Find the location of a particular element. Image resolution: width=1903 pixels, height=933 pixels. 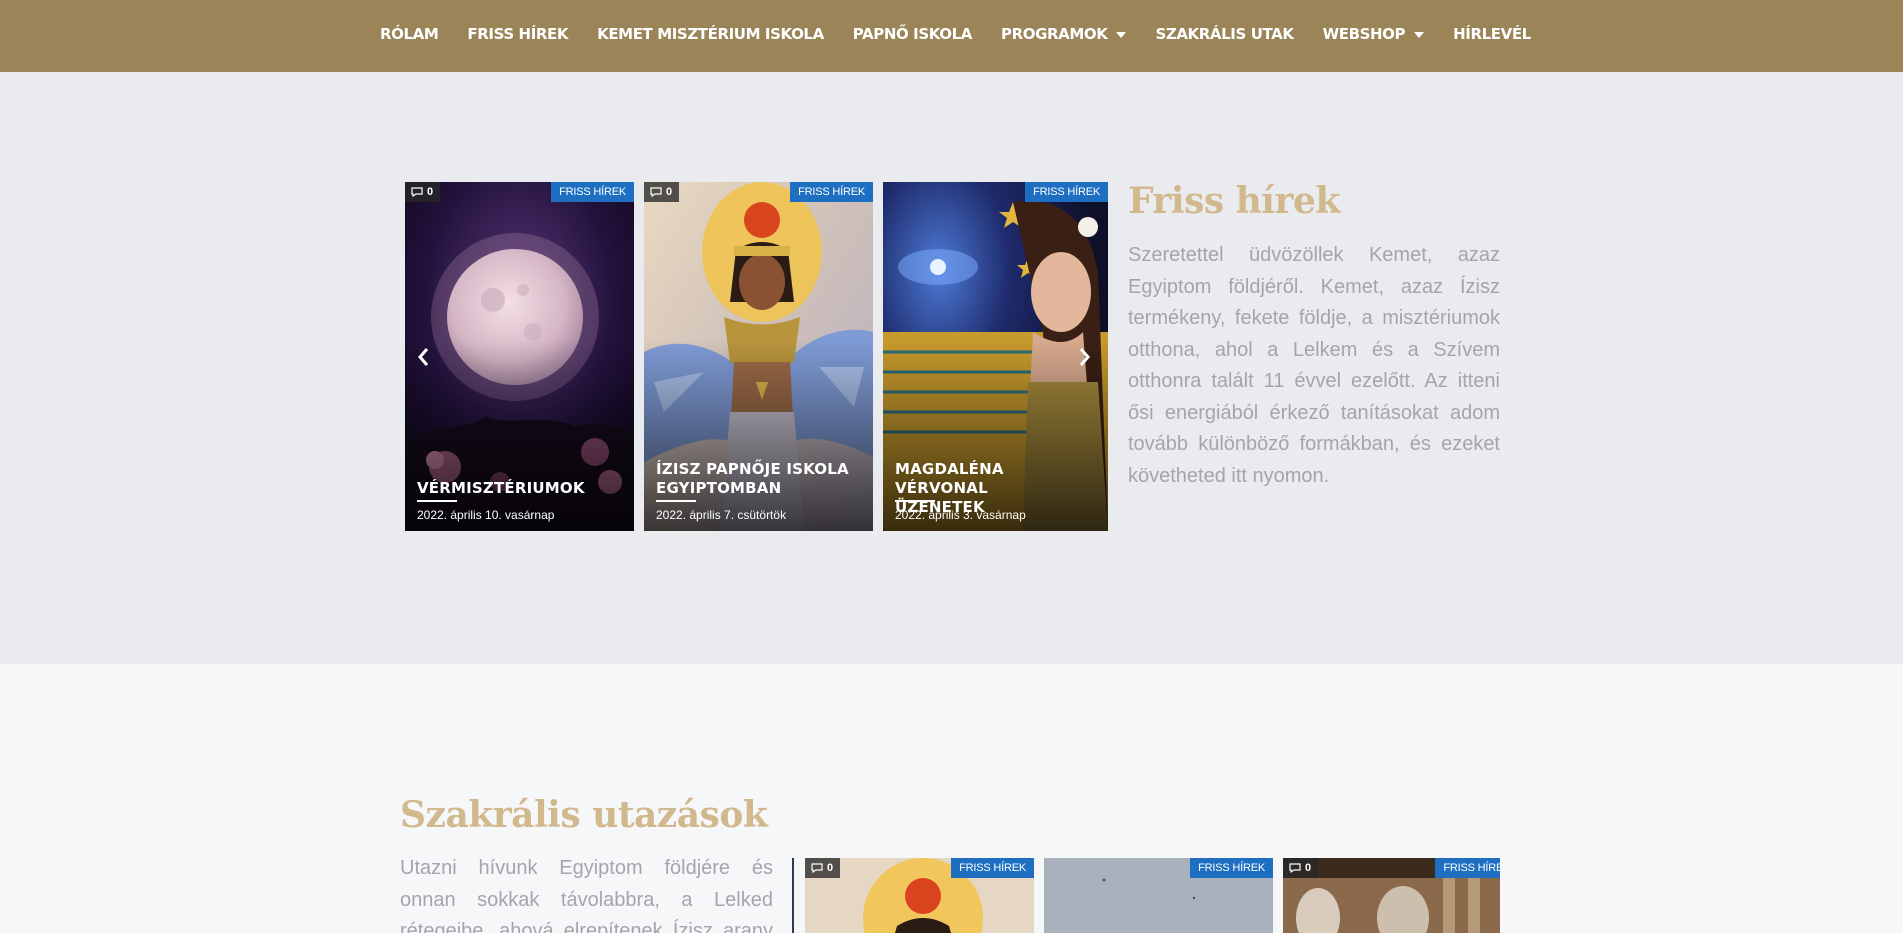

nav-item-label: RÓLAM is located at coordinates (409, 34).